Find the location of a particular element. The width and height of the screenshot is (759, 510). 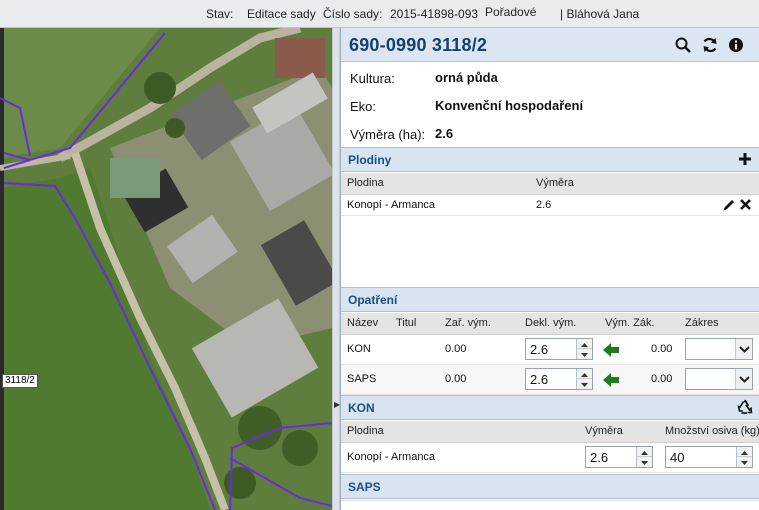

osiva-spinner is located at coordinates (744, 457).